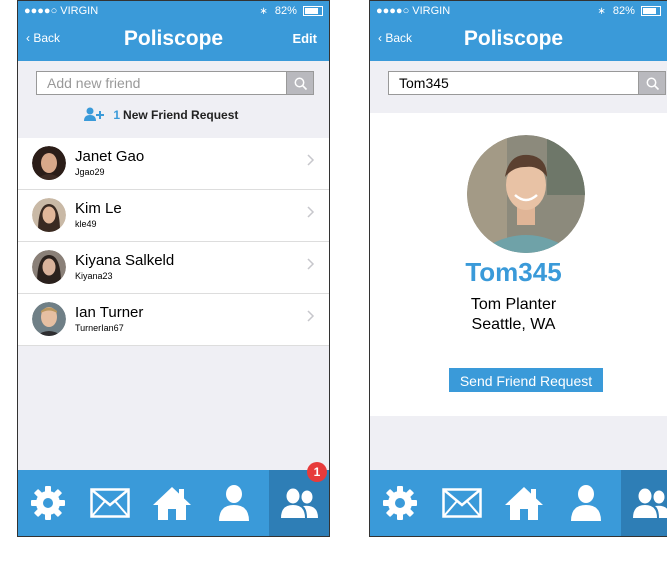 The height and width of the screenshot is (563, 667). Describe the element at coordinates (110, 156) in the screenshot. I see `friend-name: Janet Gao` at that location.